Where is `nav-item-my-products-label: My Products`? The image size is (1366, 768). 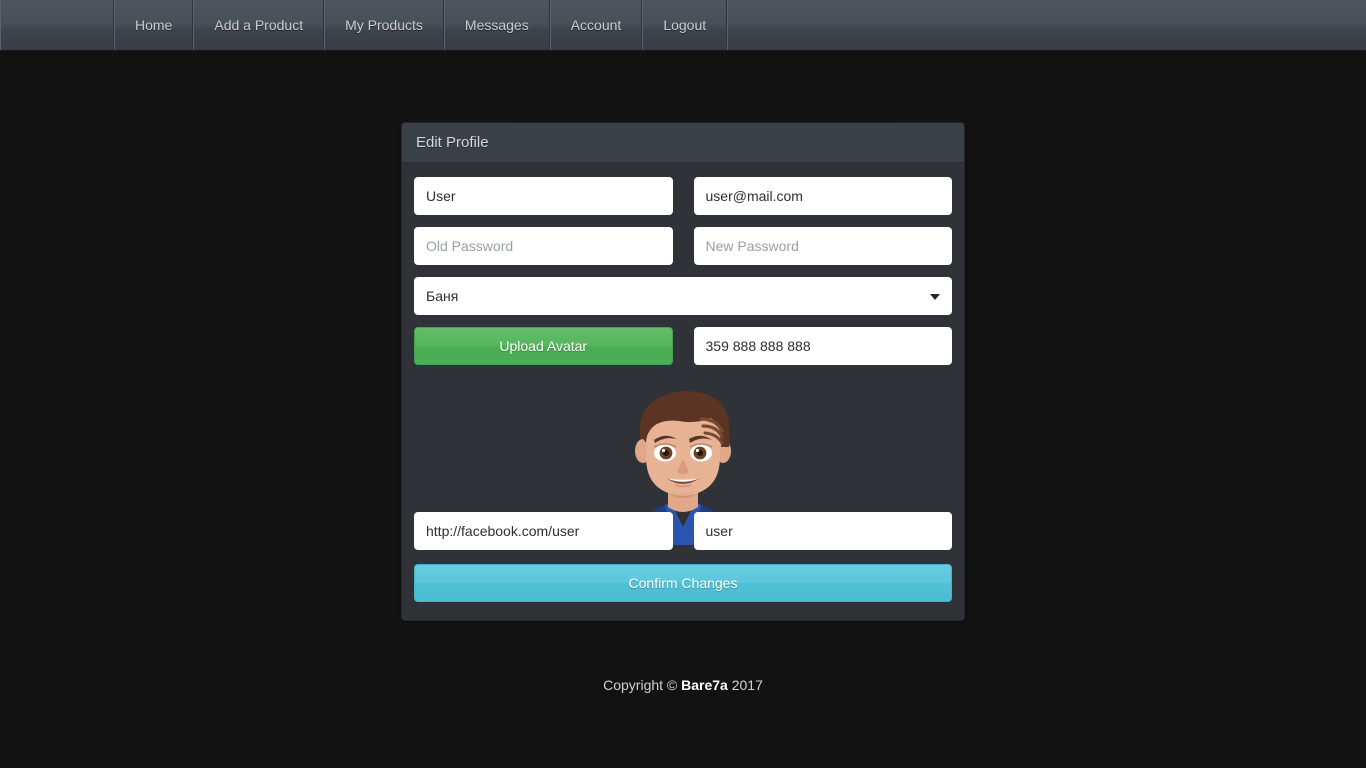
nav-item-my-products-label: My Products is located at coordinates (384, 25).